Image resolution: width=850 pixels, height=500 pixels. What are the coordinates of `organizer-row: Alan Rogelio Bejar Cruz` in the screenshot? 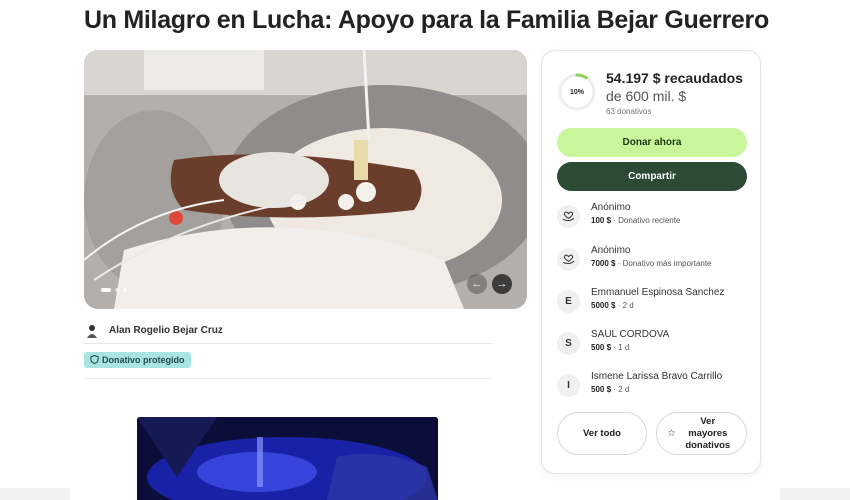 It's located at (288, 331).